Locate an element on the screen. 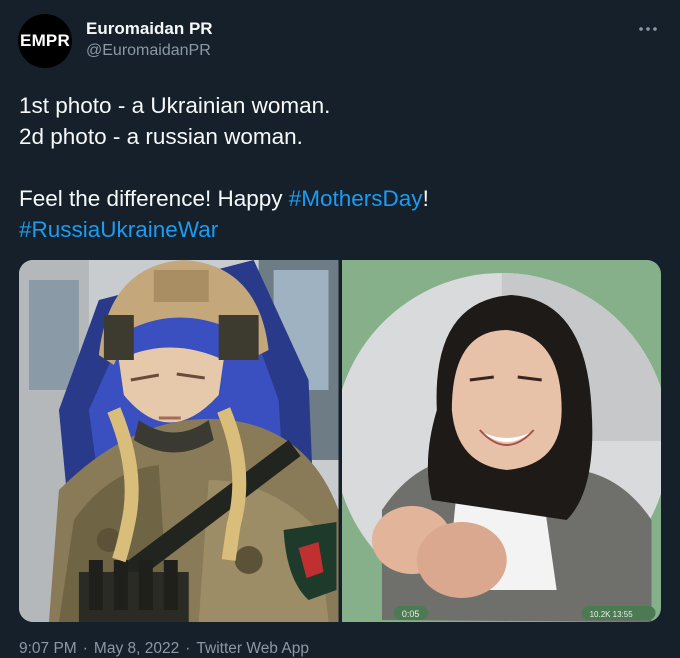  more-options-icon is located at coordinates (648, 29).